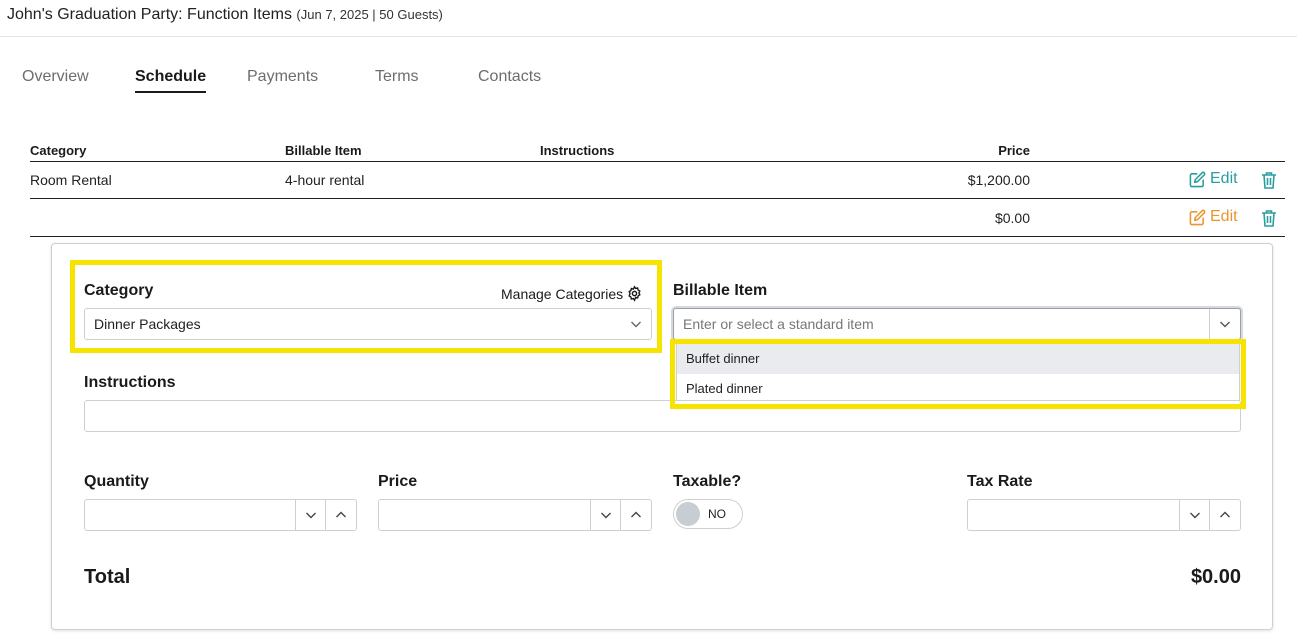  What do you see at coordinates (958, 359) in the screenshot?
I see `dropdown-option-buffet-dinner: Buffet dinner` at bounding box center [958, 359].